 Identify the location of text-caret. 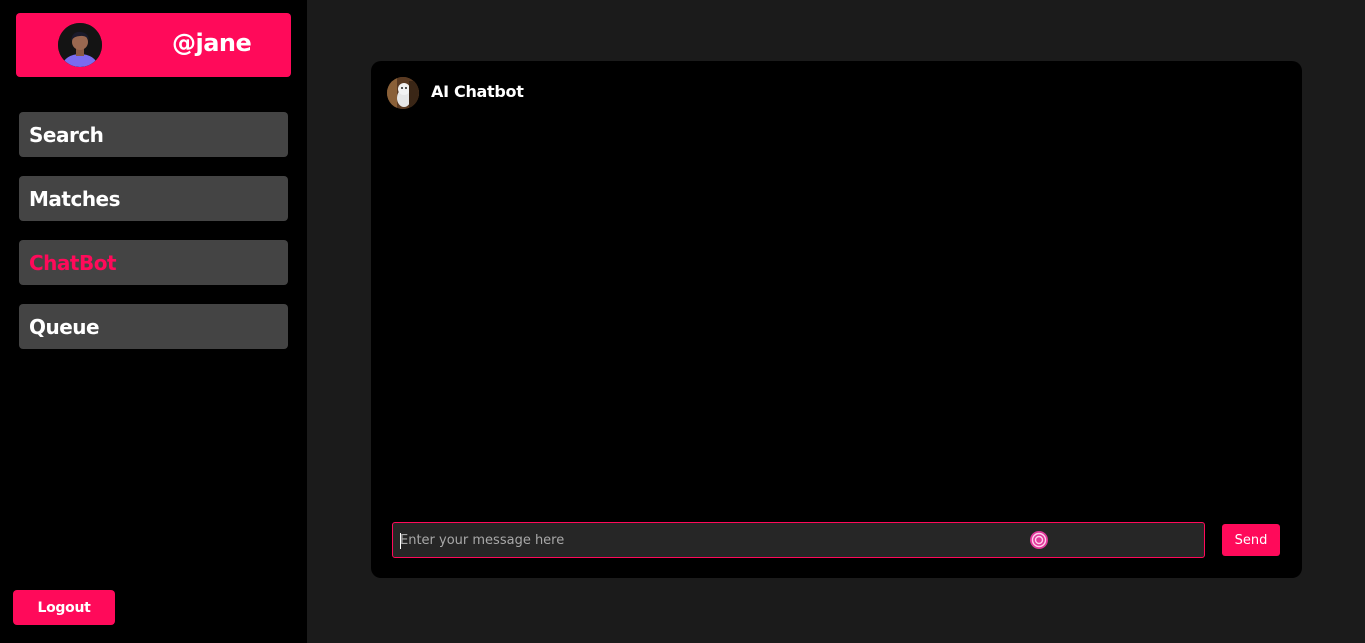
(400, 541).